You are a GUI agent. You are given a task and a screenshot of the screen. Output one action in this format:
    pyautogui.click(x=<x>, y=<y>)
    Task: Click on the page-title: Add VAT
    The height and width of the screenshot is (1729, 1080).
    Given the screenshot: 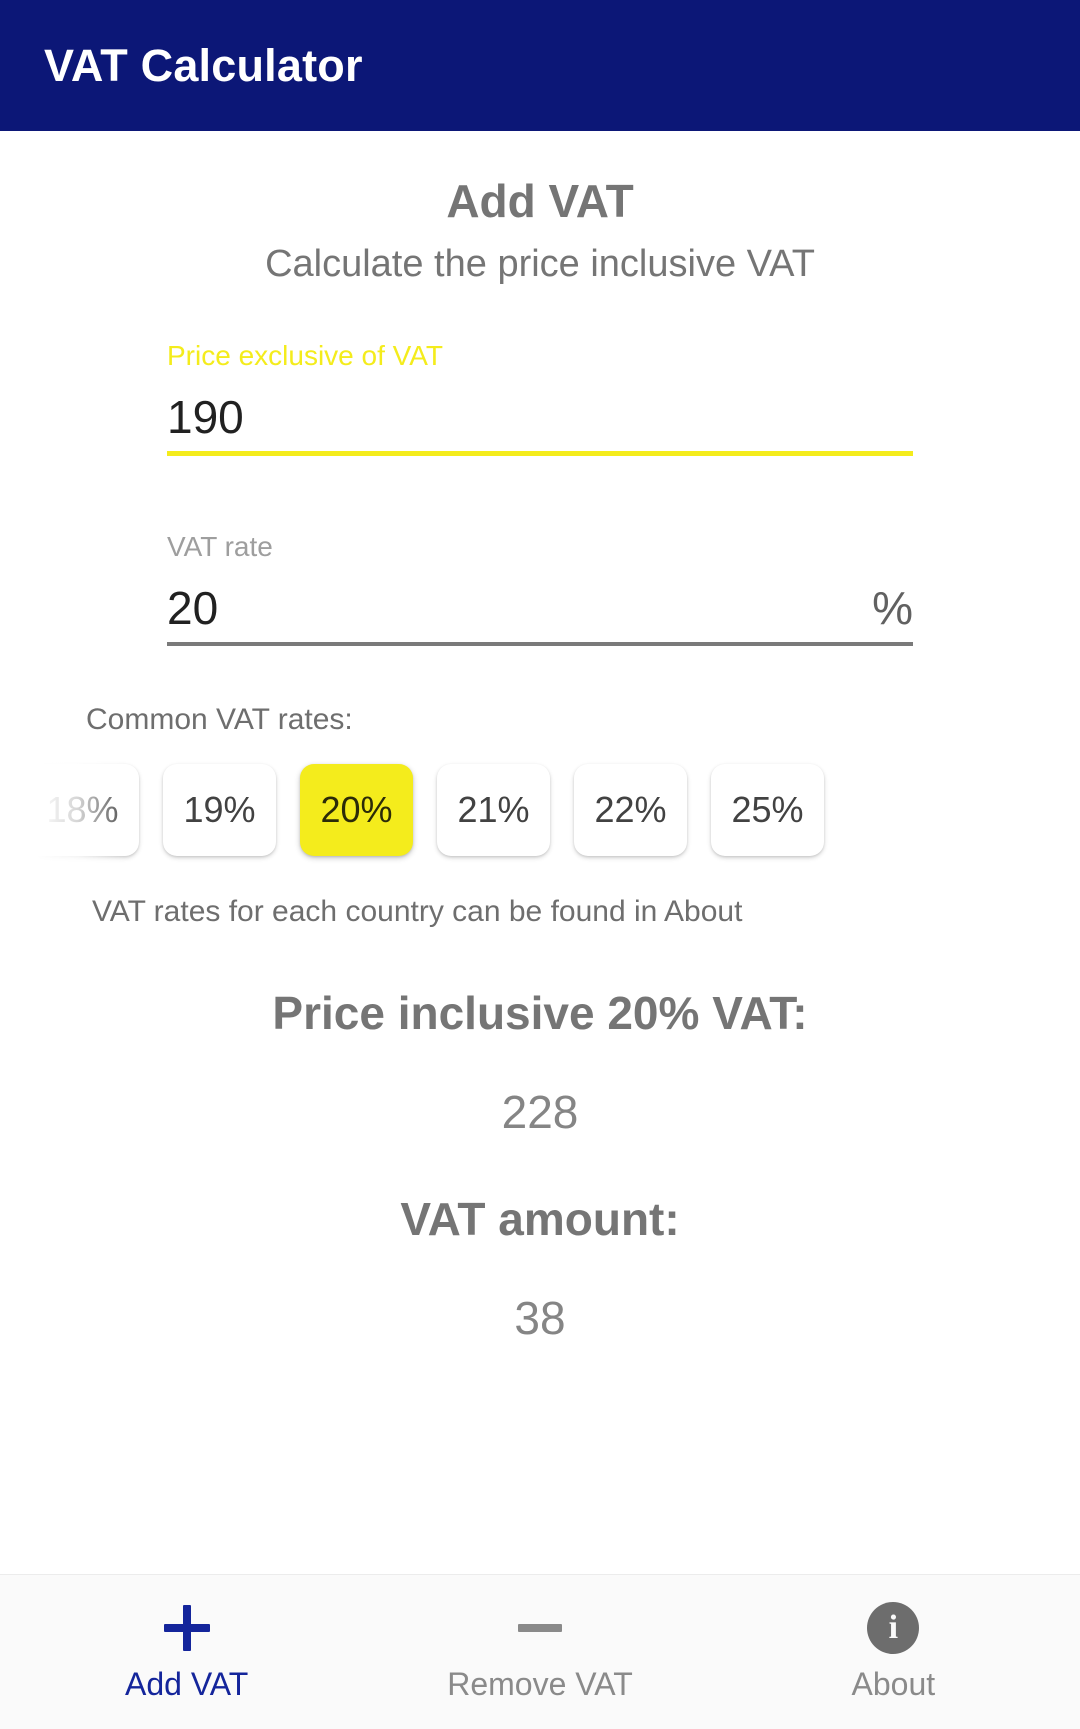 What is the action you would take?
    pyautogui.click(x=540, y=201)
    